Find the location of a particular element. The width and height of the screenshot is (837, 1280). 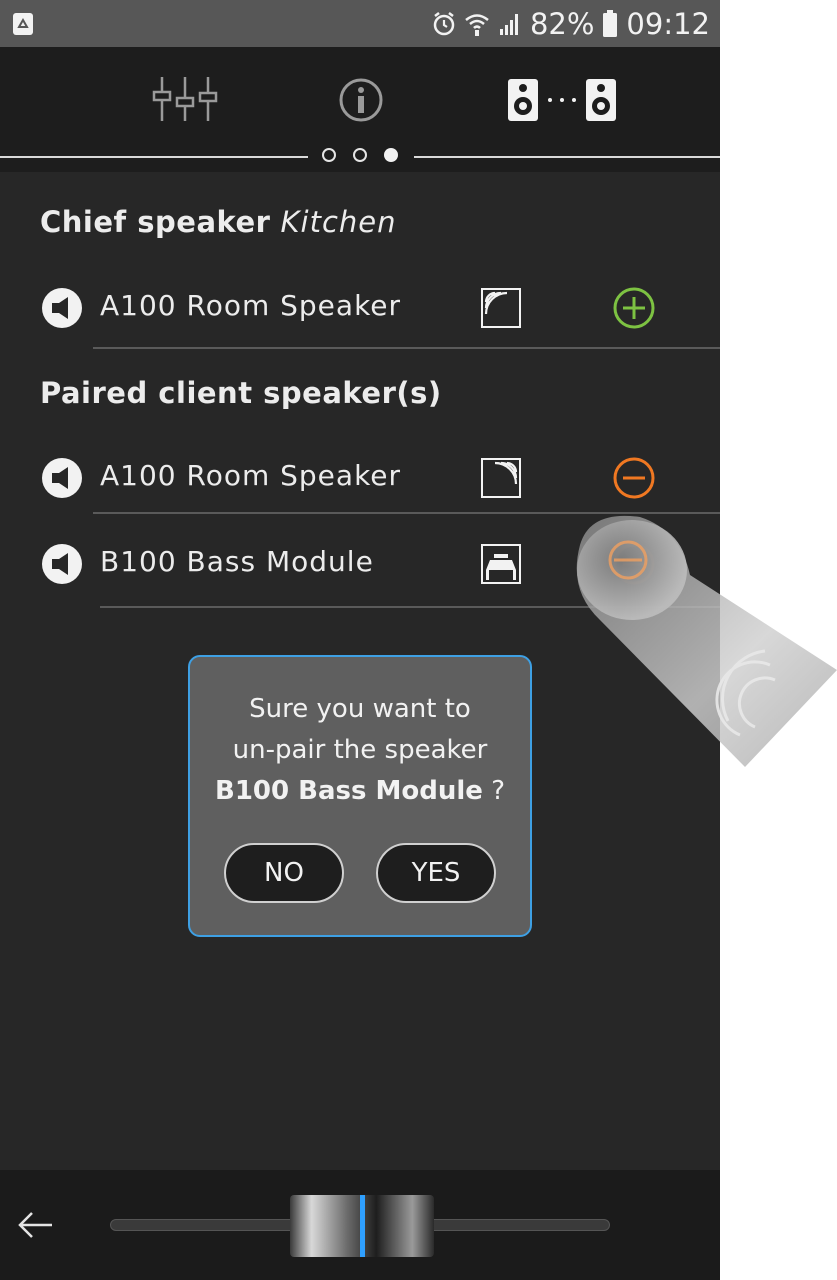

dialog-speaker-name: B100 Bass Module is located at coordinates (349, 791).